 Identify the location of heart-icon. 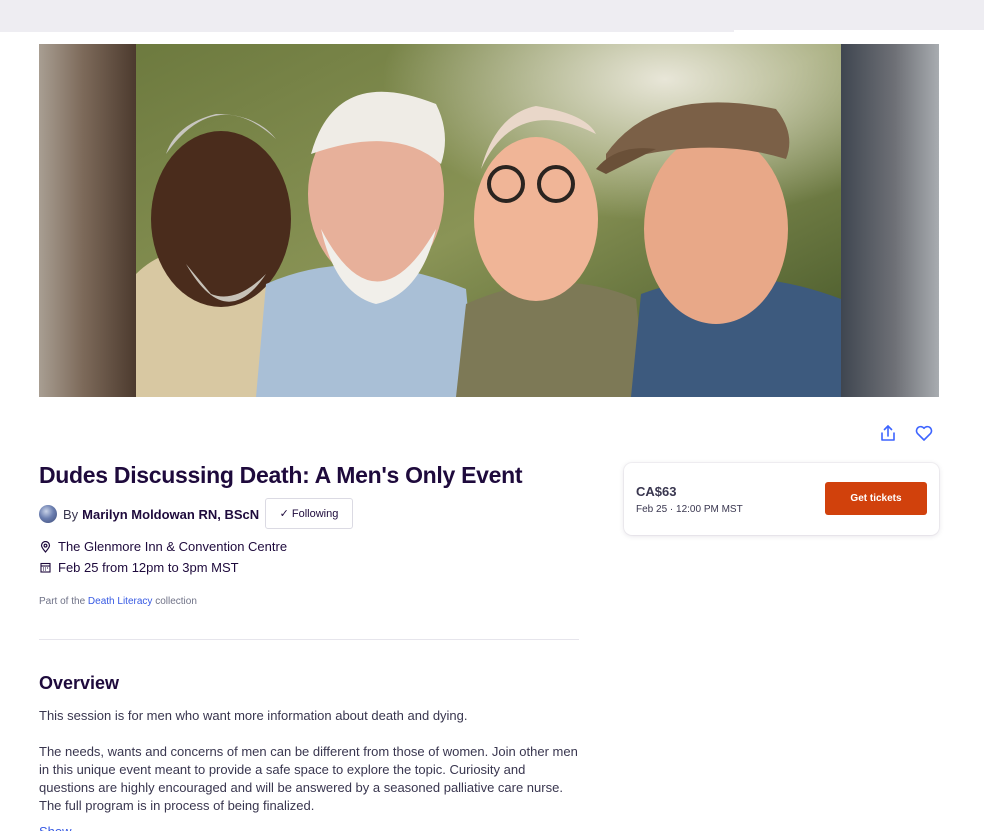
(924, 433).